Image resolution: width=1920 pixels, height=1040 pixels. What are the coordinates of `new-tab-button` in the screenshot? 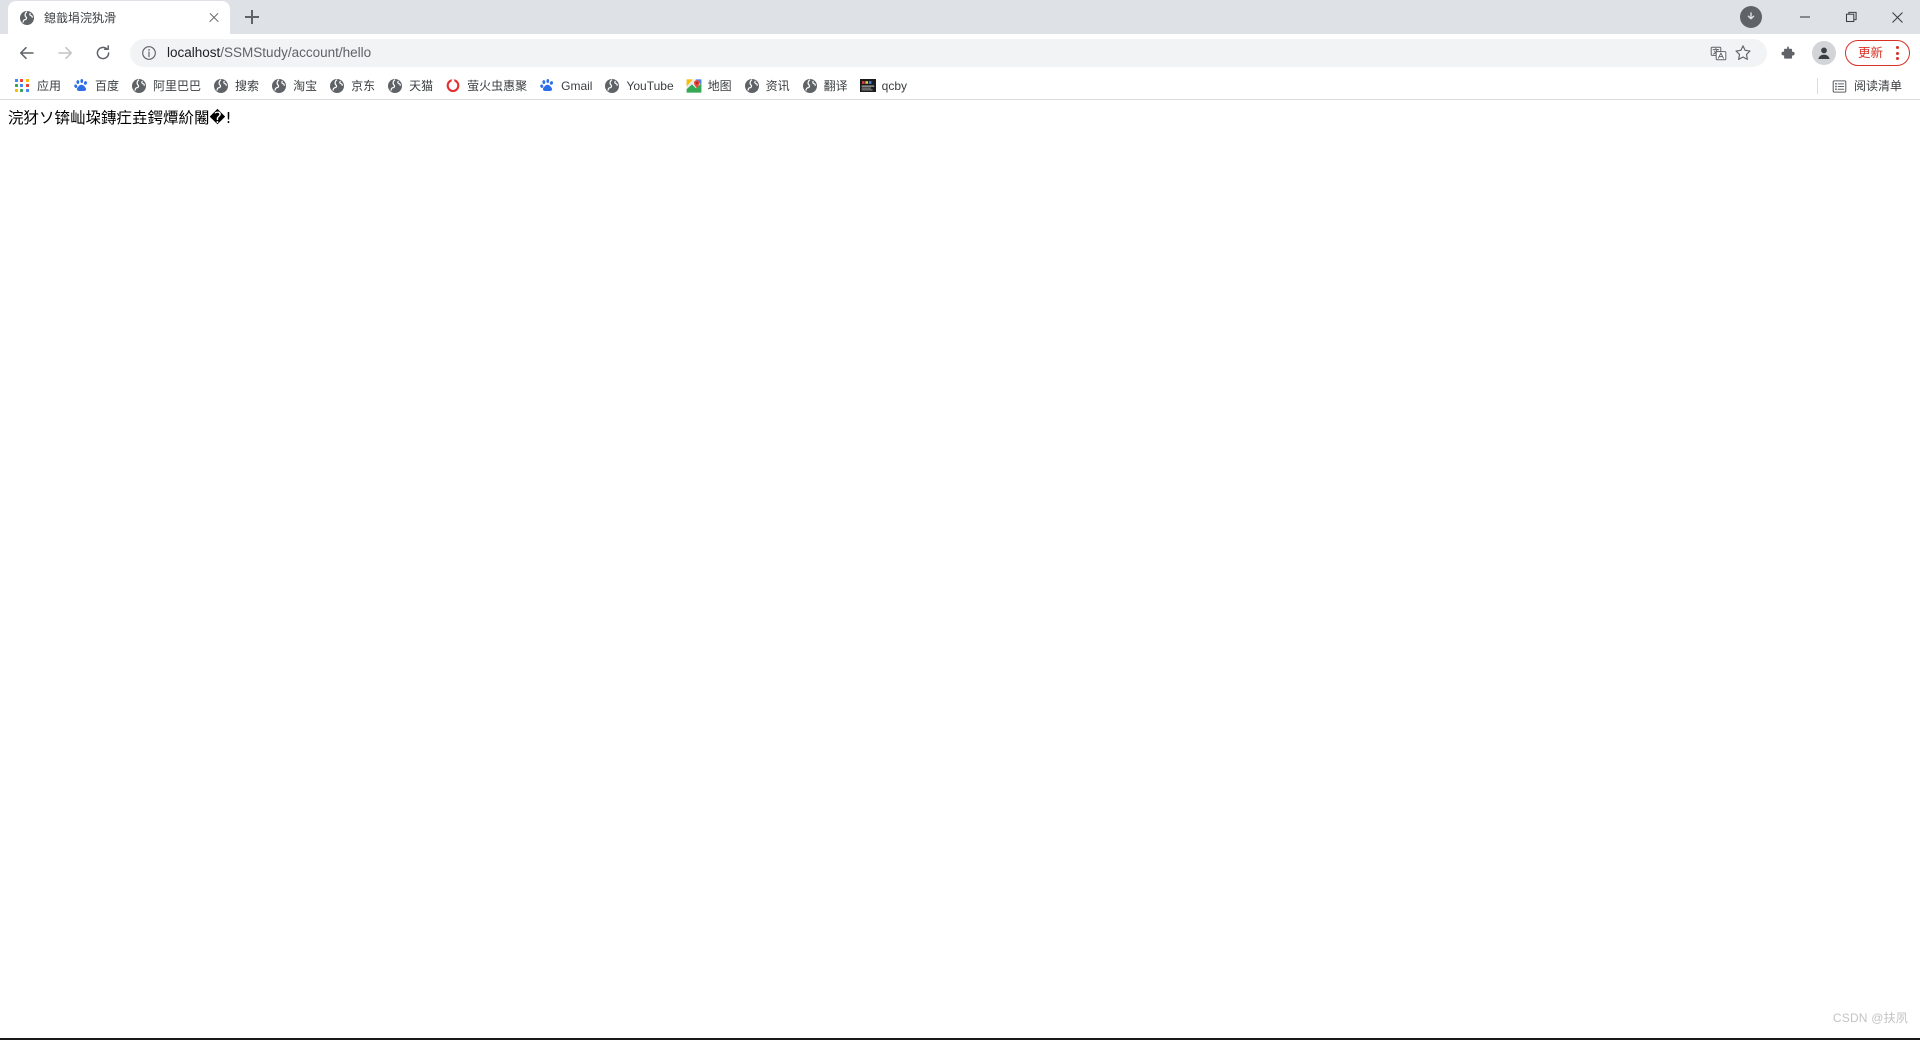 It's located at (252, 17).